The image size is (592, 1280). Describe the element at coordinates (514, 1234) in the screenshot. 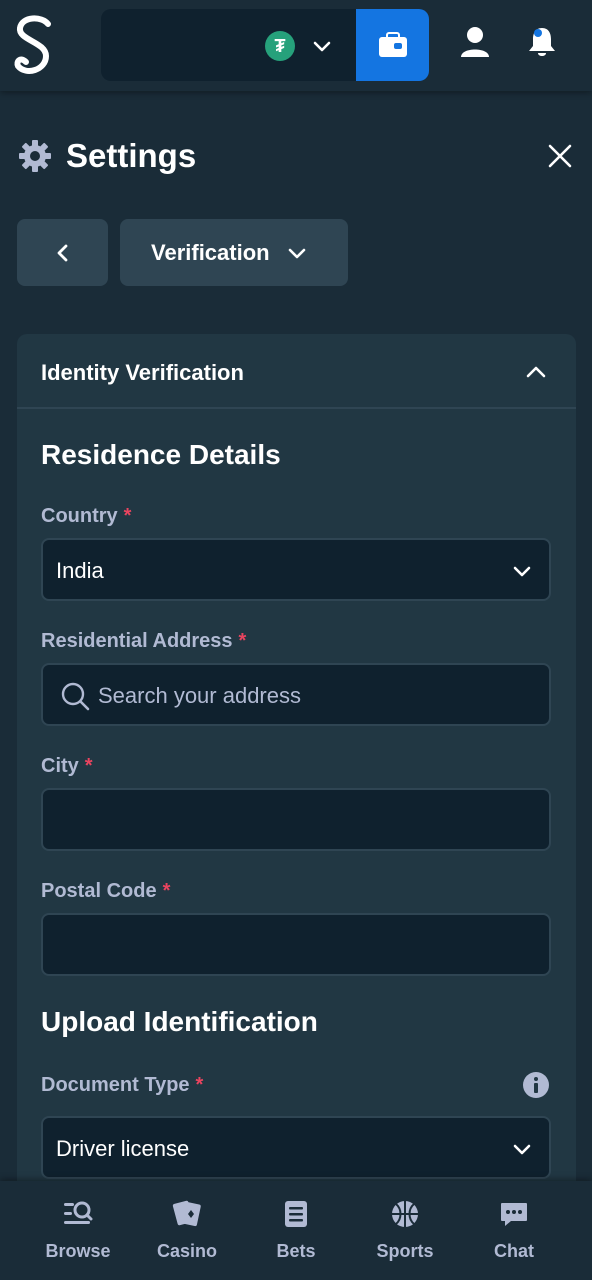

I see `nav-chat: Chat` at that location.